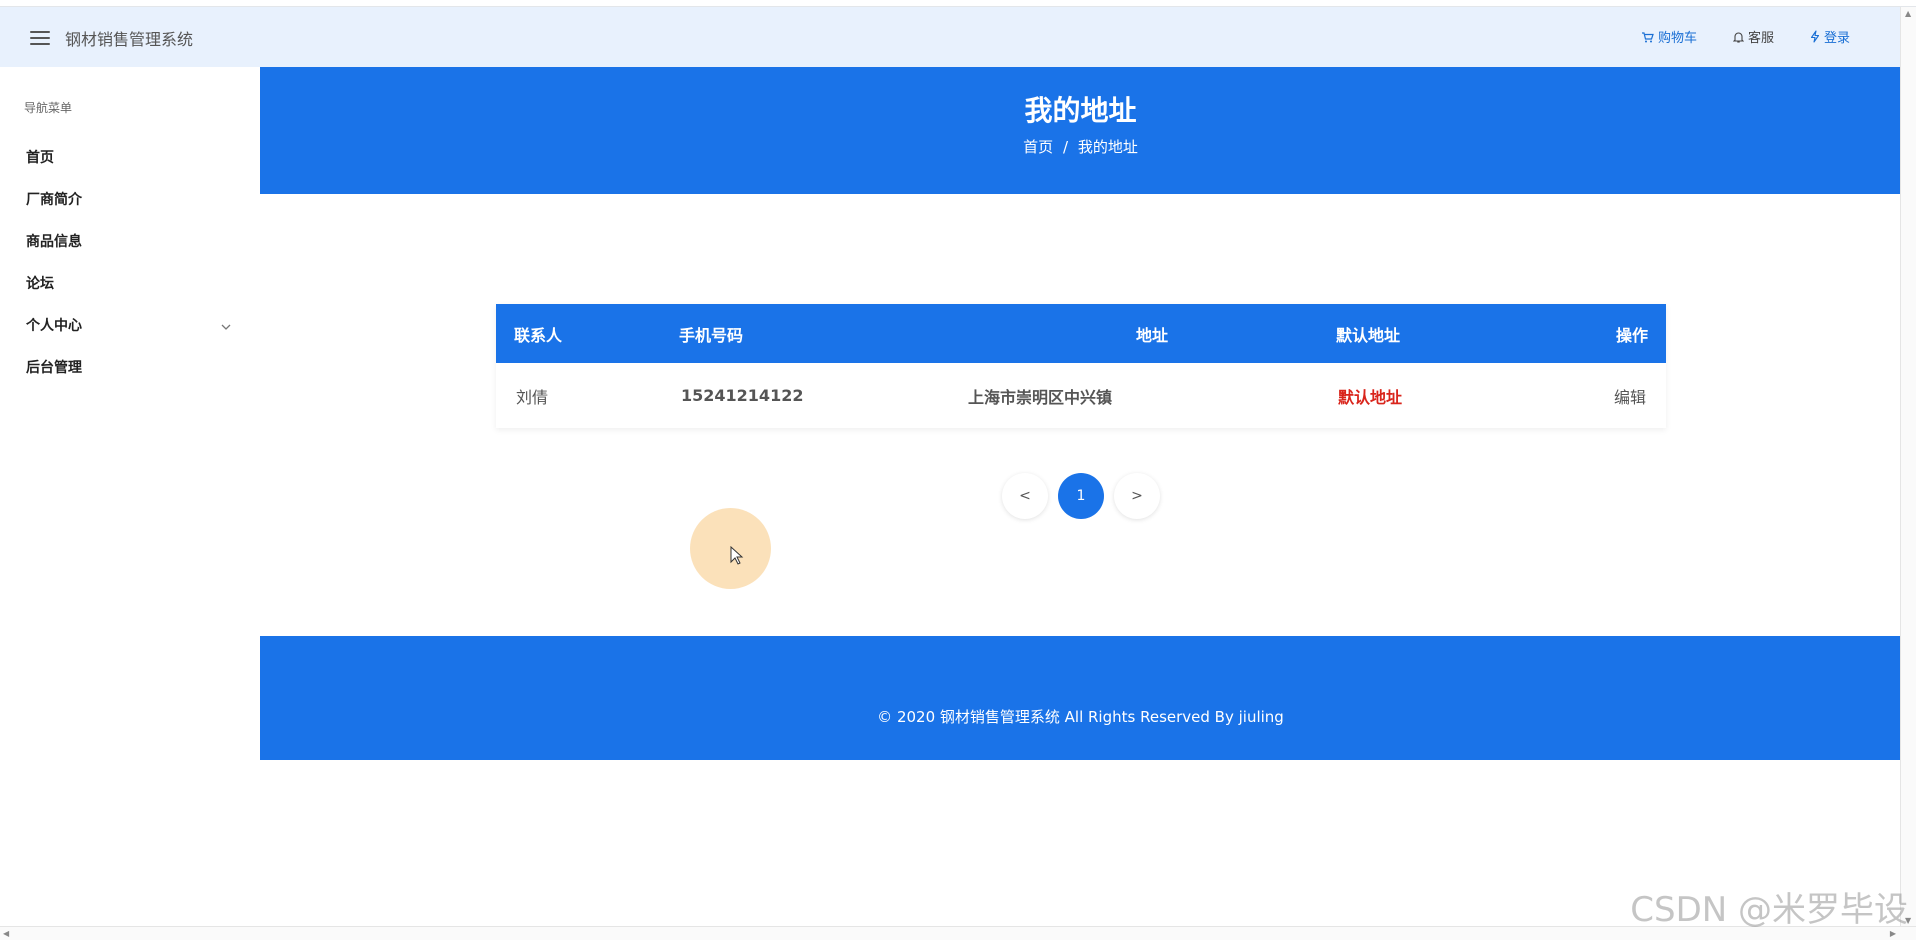 The image size is (1916, 940). Describe the element at coordinates (54, 242) in the screenshot. I see `sidebar-item-label: 商品信息` at that location.